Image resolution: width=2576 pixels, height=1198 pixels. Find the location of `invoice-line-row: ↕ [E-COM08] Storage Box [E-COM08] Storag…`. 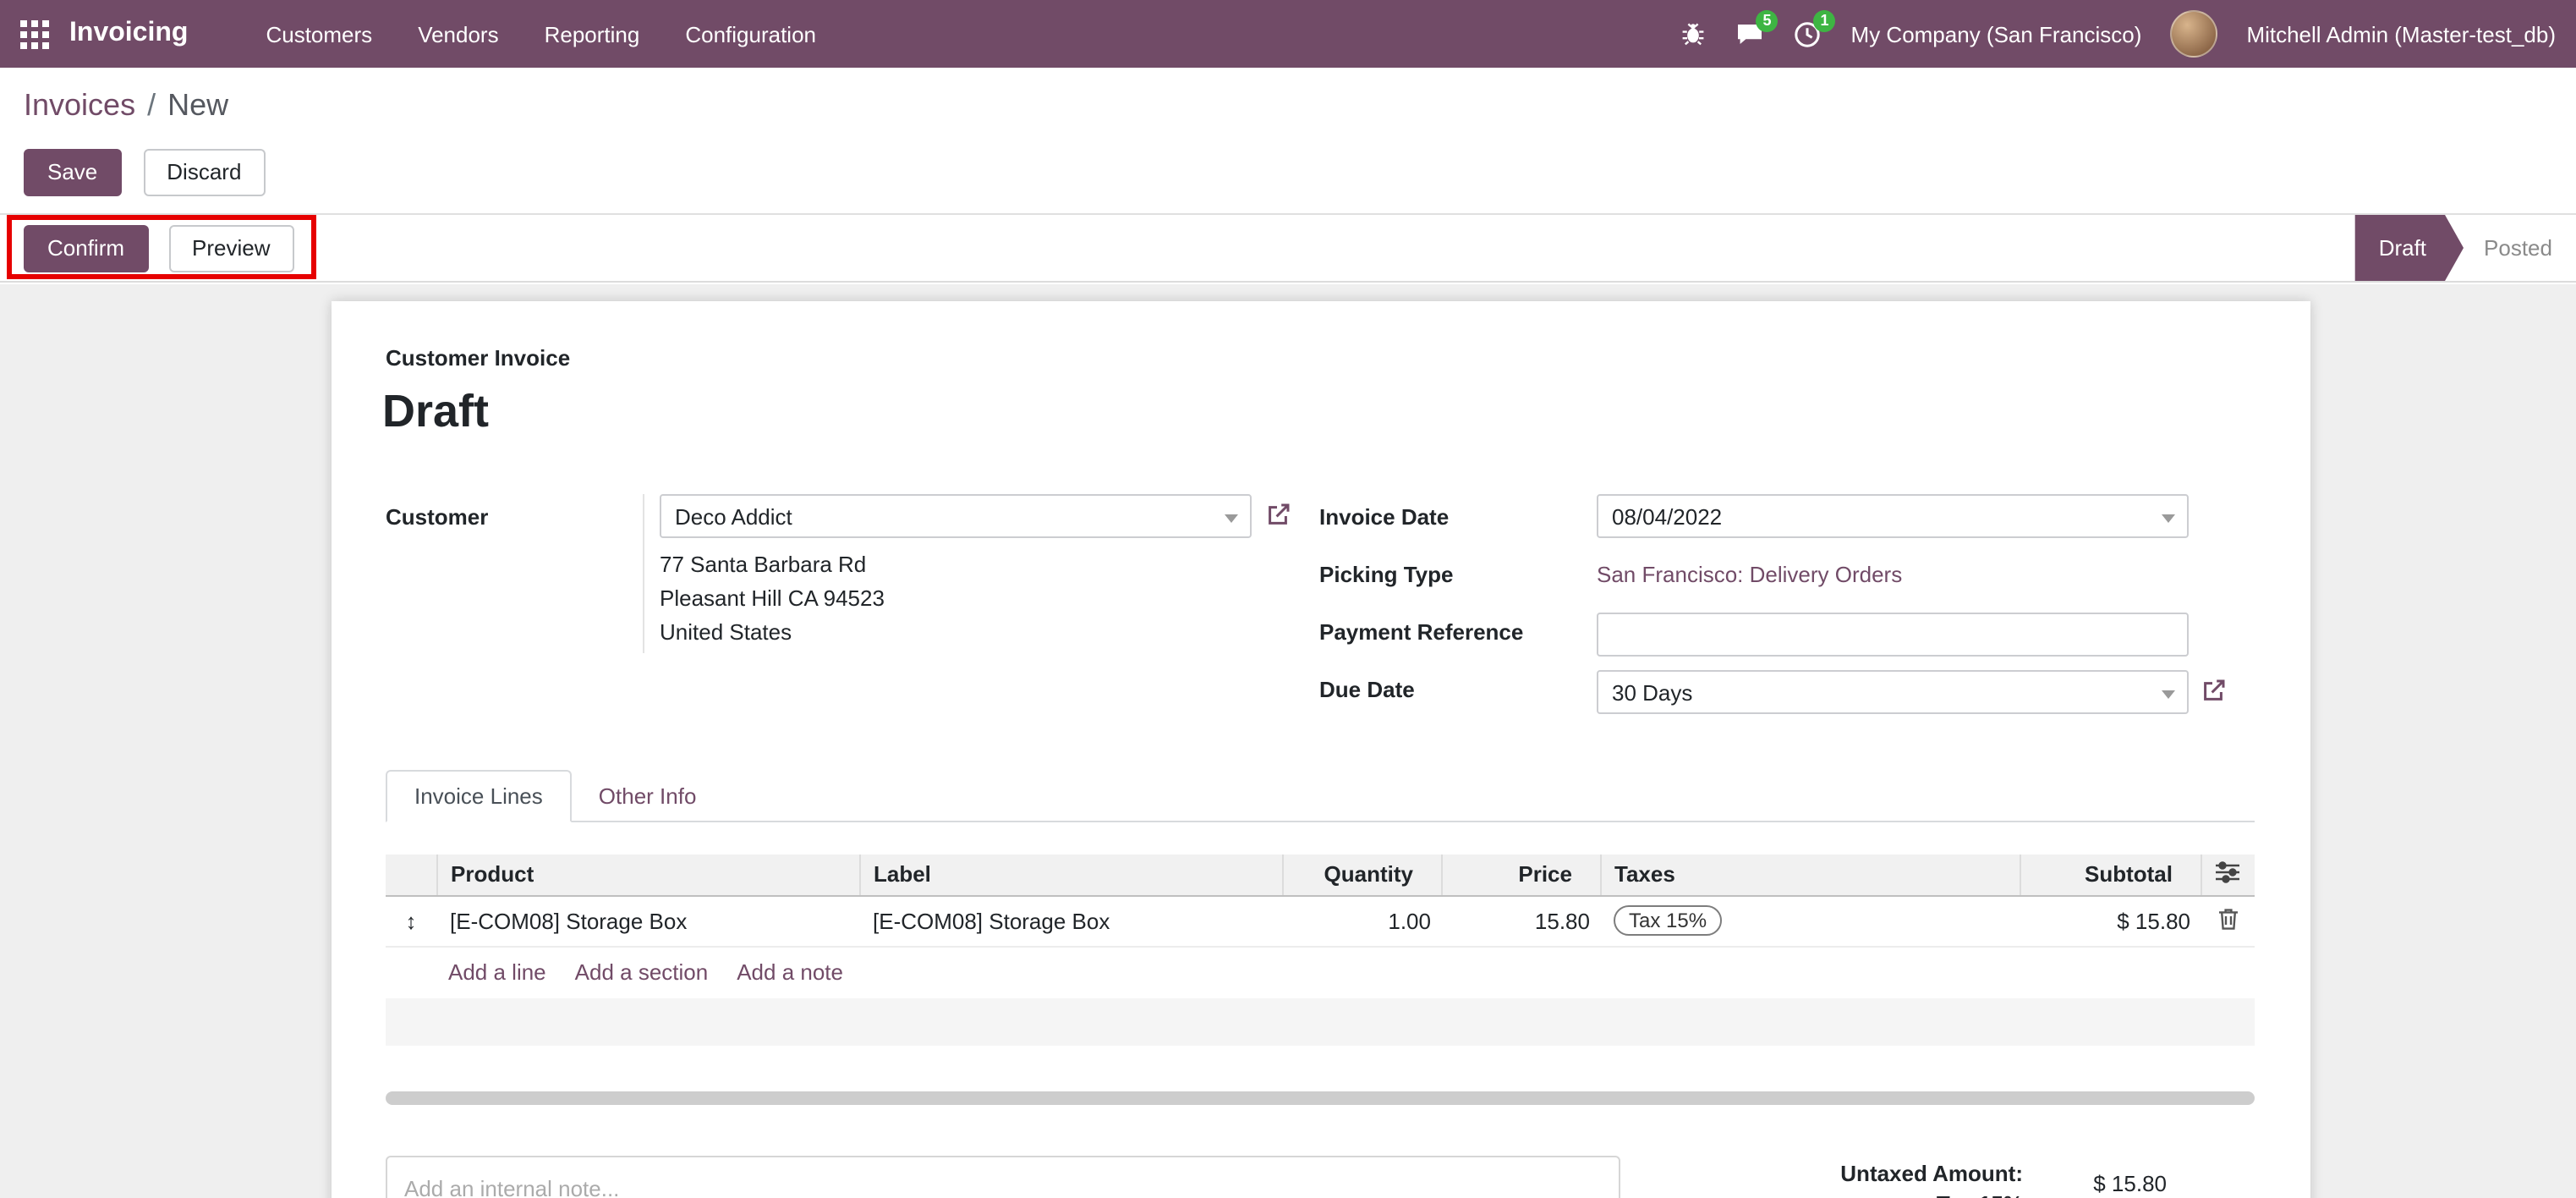

invoice-line-row: ↕ [E-COM08] Storage Box [E-COM08] Storag… is located at coordinates (1320, 921).